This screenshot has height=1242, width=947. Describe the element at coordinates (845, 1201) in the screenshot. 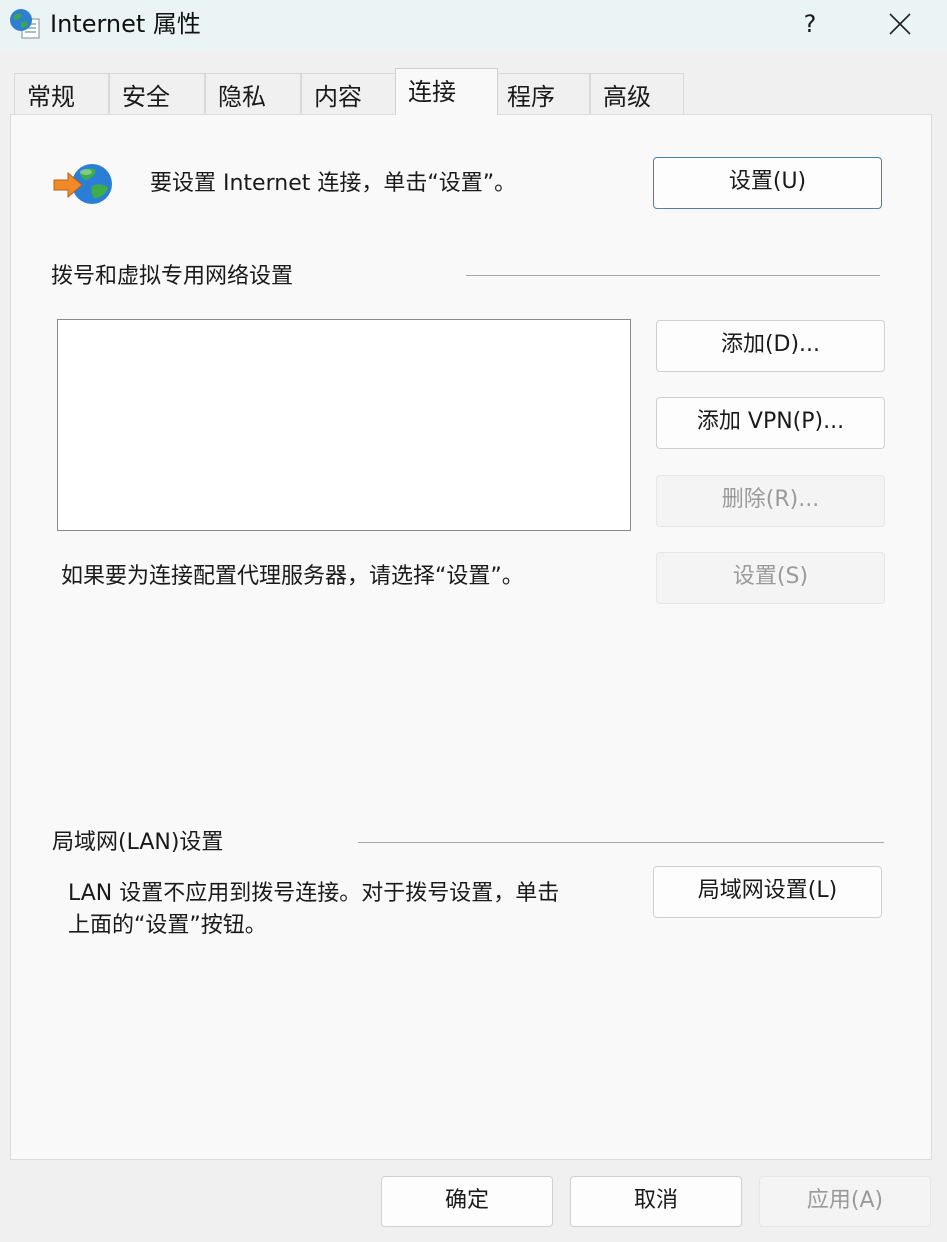

I see `apply-button: 应用(A)` at that location.